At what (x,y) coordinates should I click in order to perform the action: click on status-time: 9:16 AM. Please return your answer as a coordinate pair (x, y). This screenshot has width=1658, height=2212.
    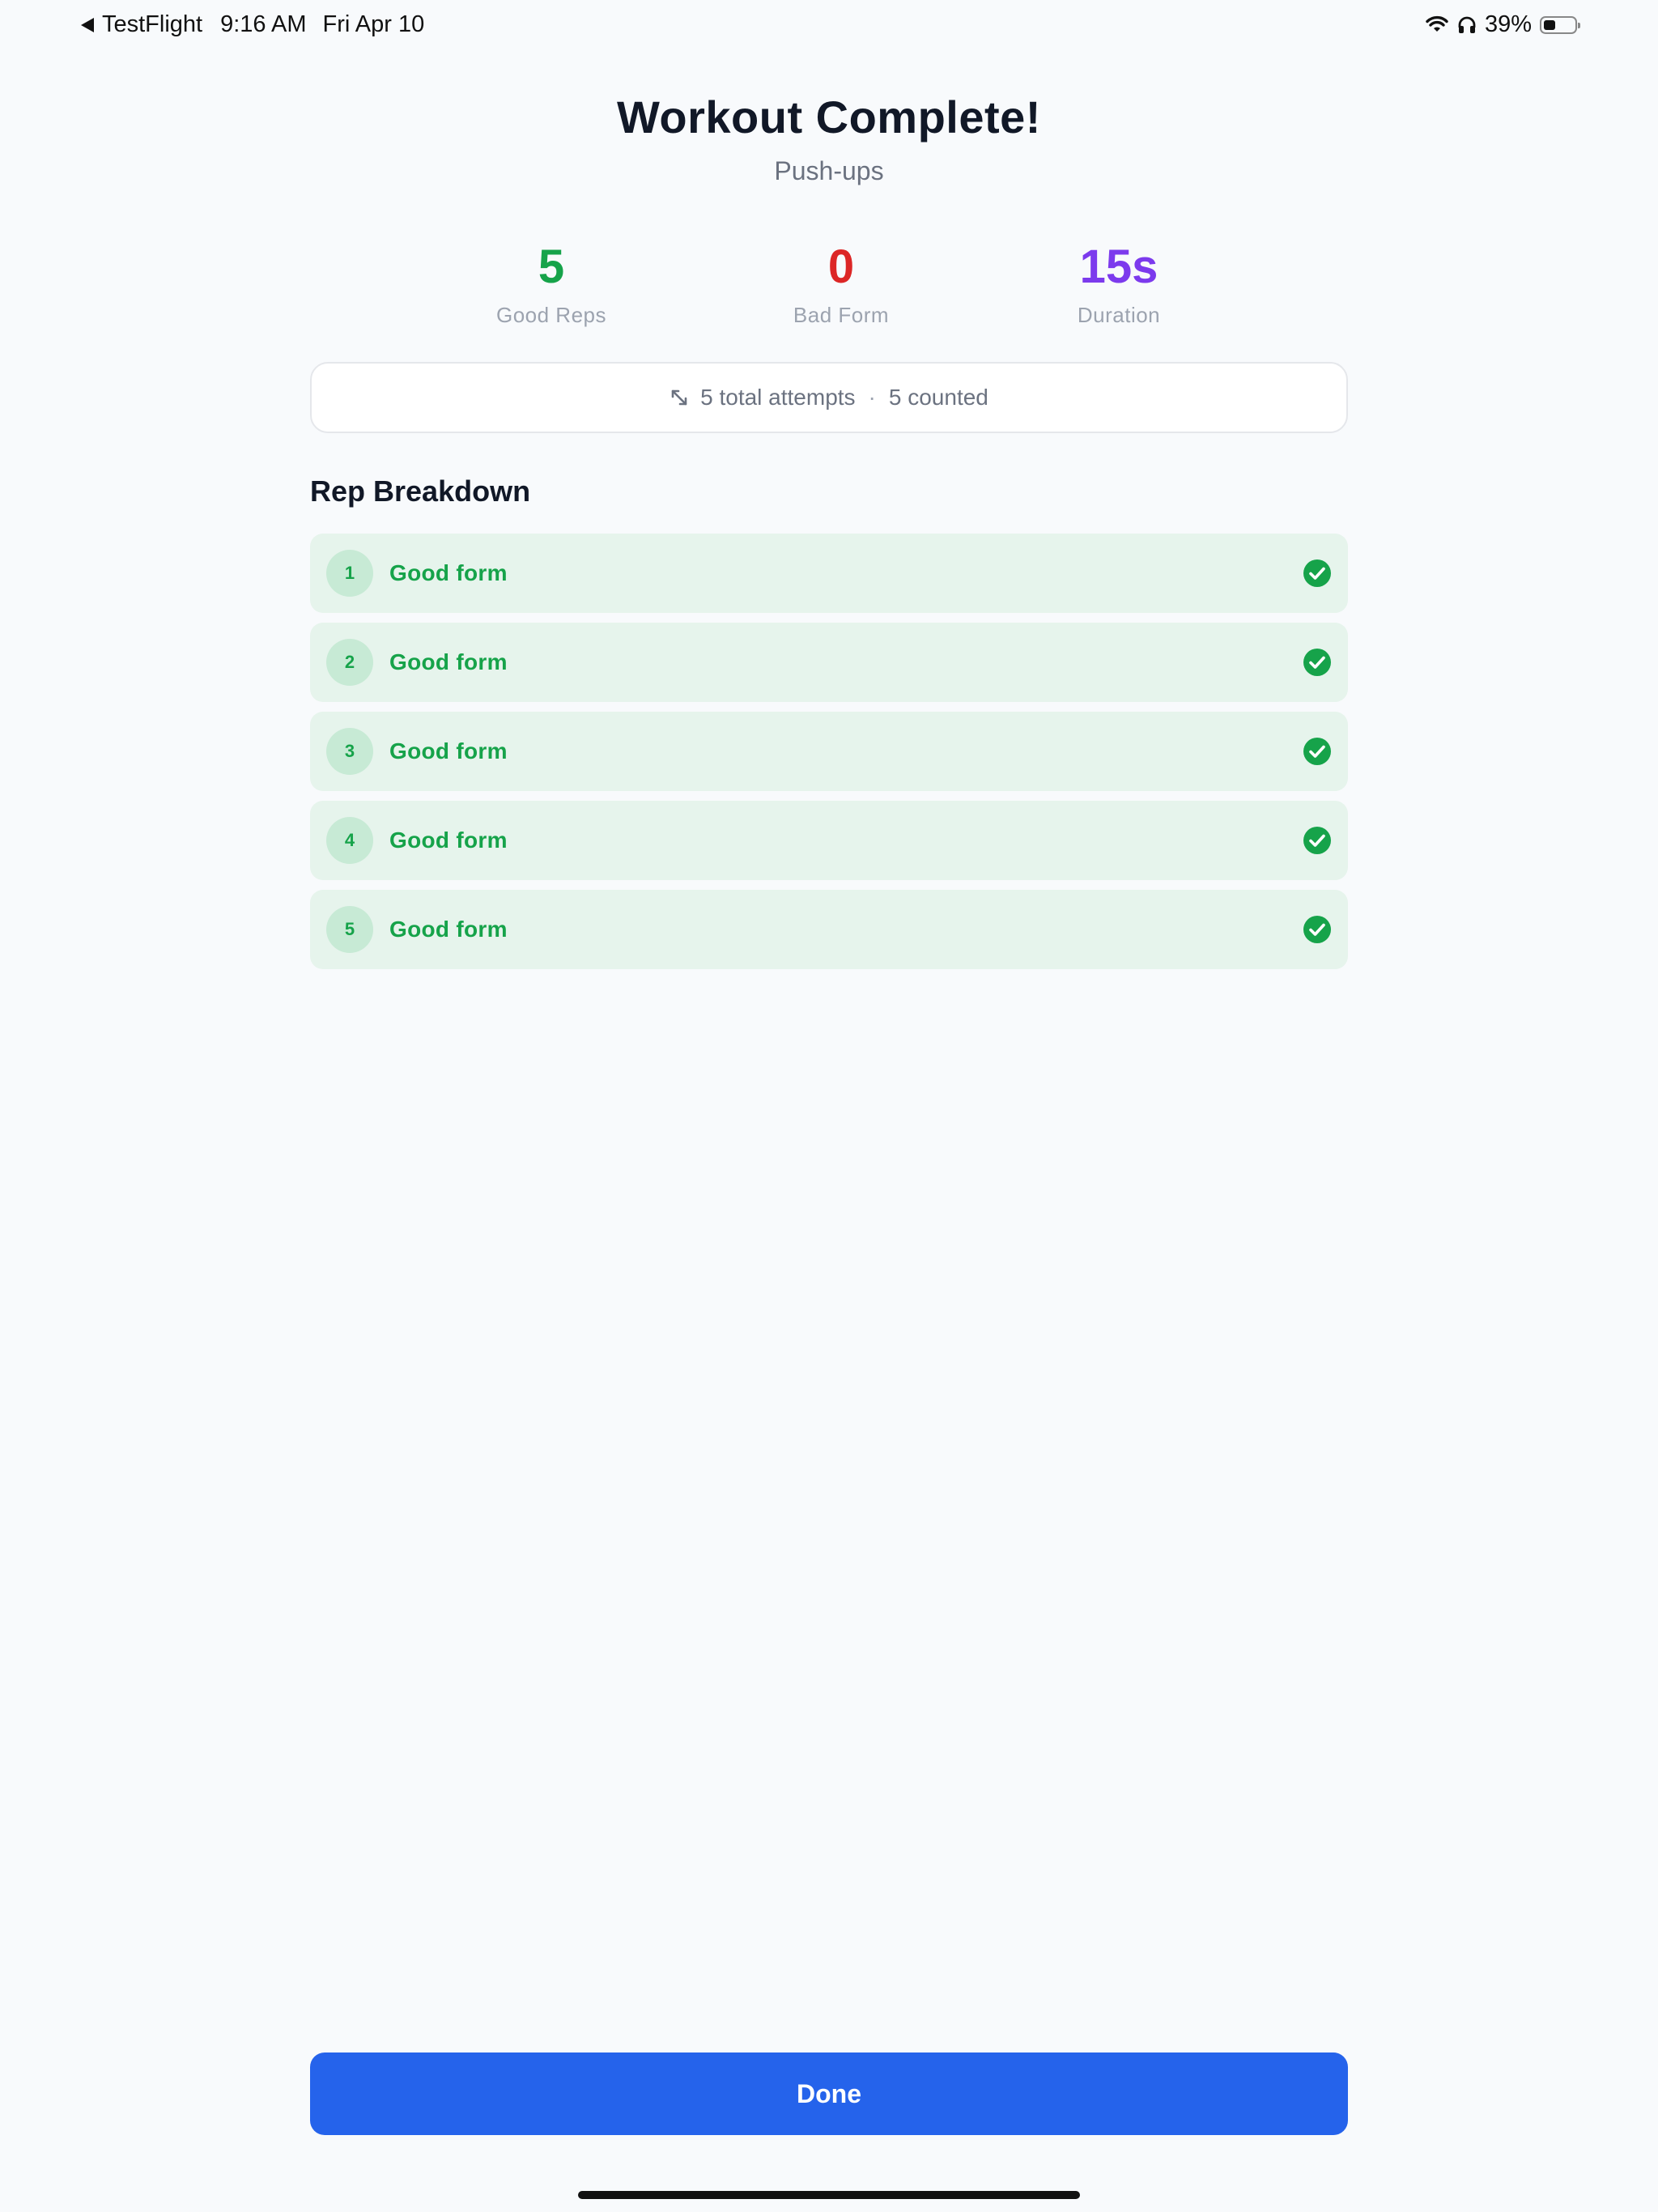
    Looking at the image, I should click on (263, 24).